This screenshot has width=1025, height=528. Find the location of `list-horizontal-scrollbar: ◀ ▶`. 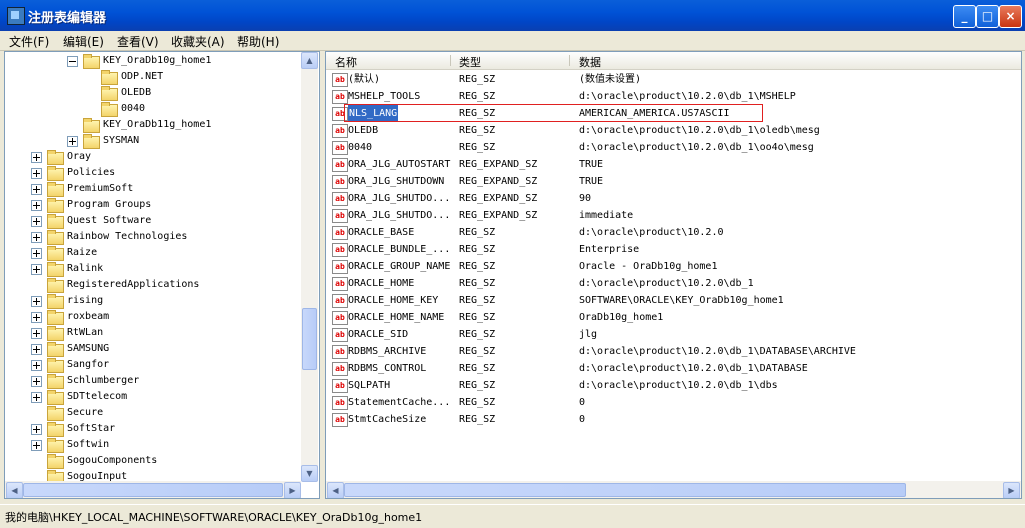

list-horizontal-scrollbar: ◀ ▶ is located at coordinates (673, 489).